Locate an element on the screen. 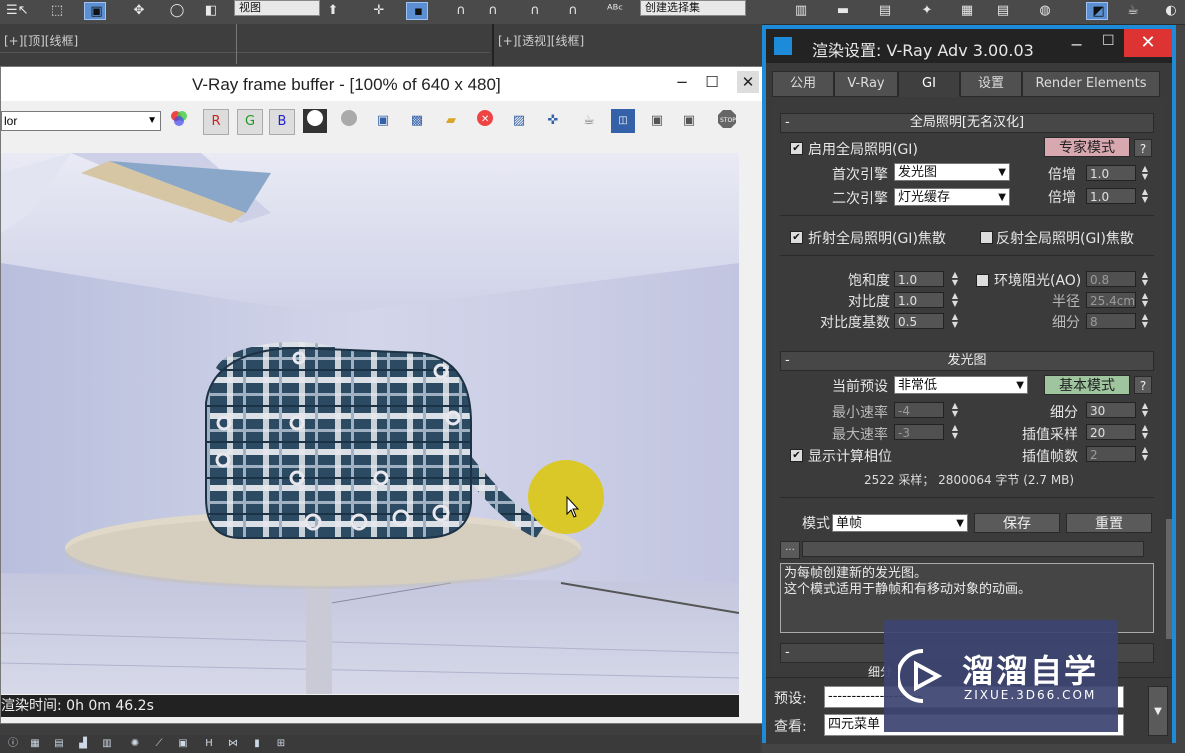 The width and height of the screenshot is (1185, 753). expert-mode-button: 专家模式 is located at coordinates (1087, 147).